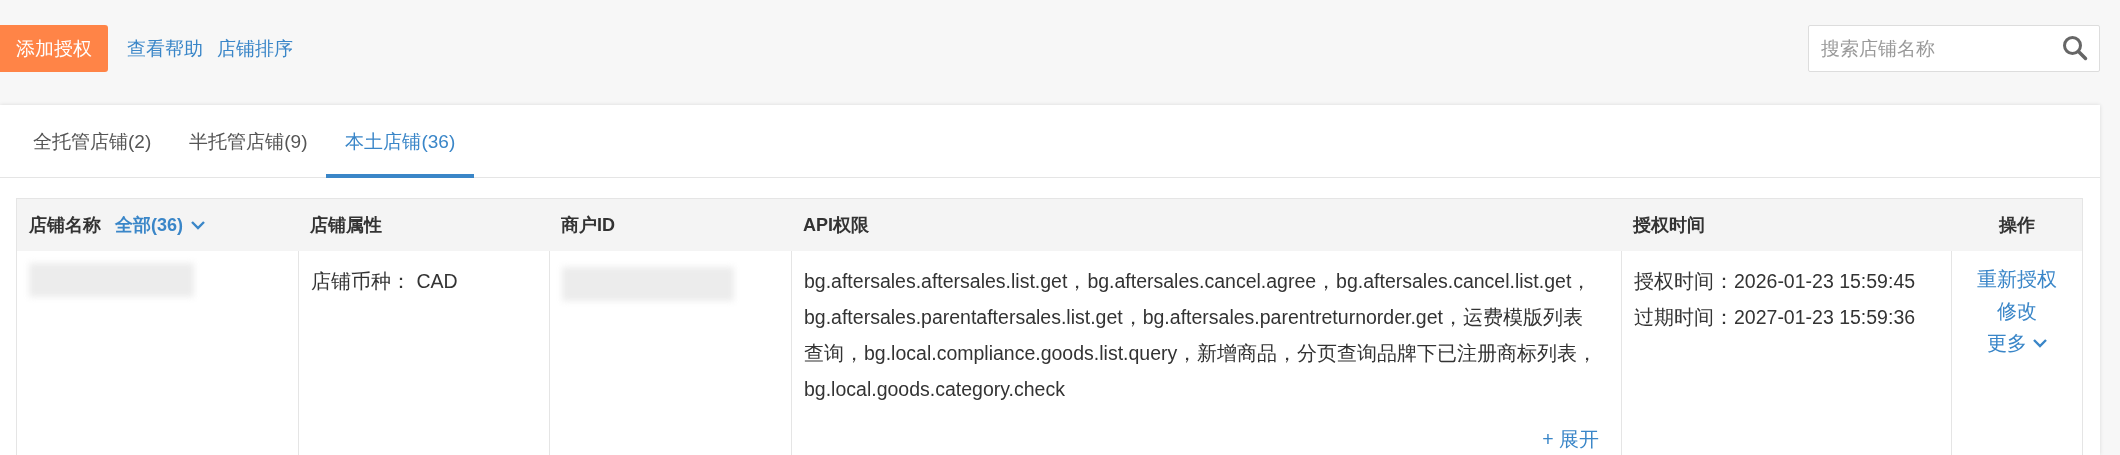 The width and height of the screenshot is (2120, 455). Describe the element at coordinates (346, 225) in the screenshot. I see `header-text: 店铺属性` at that location.